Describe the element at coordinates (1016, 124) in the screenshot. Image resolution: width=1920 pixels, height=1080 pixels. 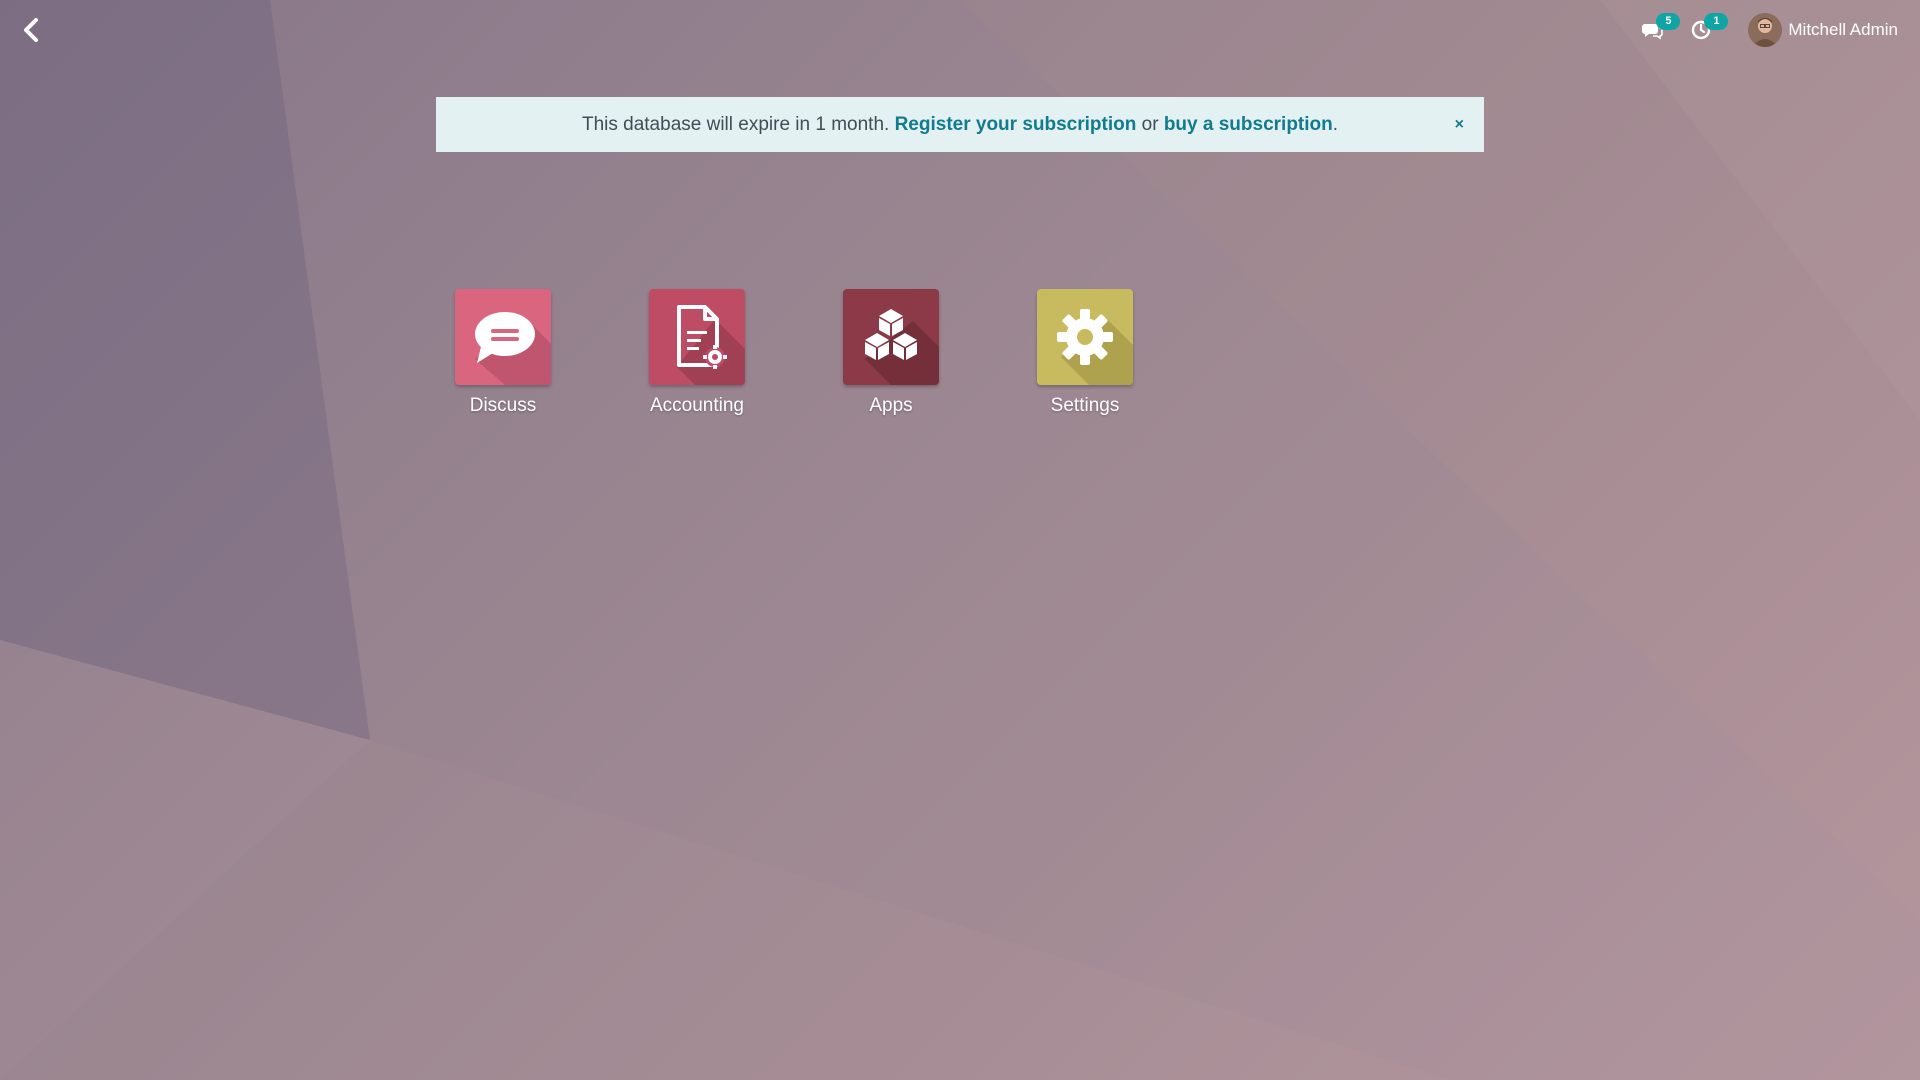
I see `register-subscription-link: Register your subscription` at that location.